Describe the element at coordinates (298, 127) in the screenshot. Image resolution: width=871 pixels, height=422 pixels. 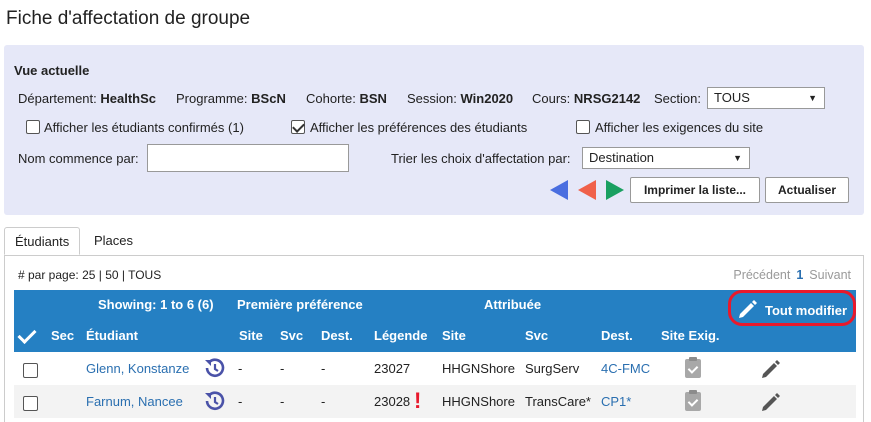
I see `show-preferences-checkbox` at that location.